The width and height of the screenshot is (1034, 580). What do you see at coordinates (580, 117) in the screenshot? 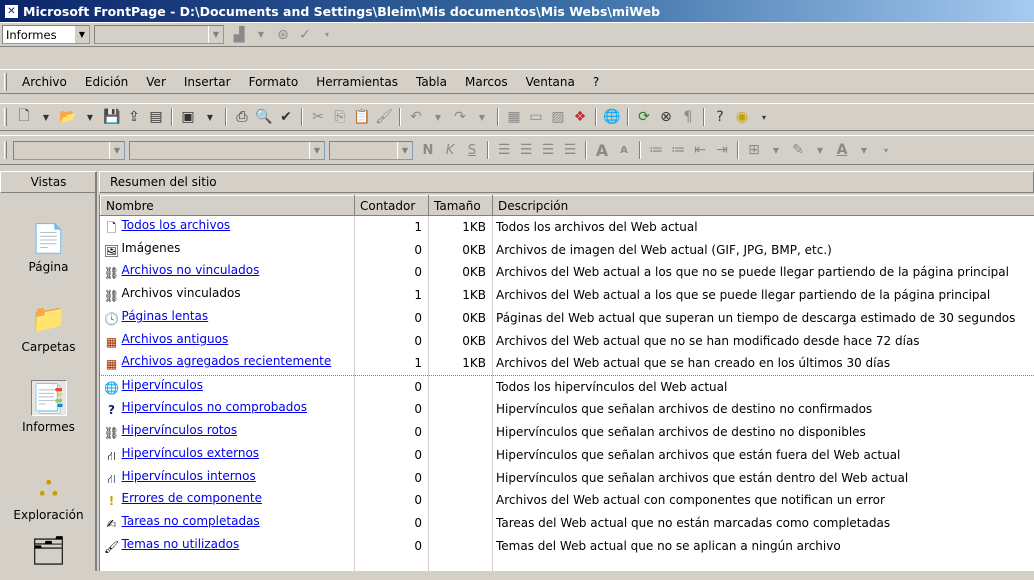
I see `drawing-icon: ❖` at bounding box center [580, 117].